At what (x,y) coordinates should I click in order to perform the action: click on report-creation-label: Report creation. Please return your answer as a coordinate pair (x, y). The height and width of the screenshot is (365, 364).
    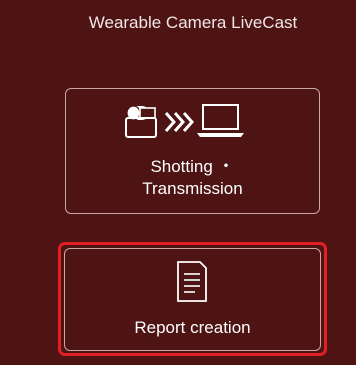
    Looking at the image, I should click on (192, 327).